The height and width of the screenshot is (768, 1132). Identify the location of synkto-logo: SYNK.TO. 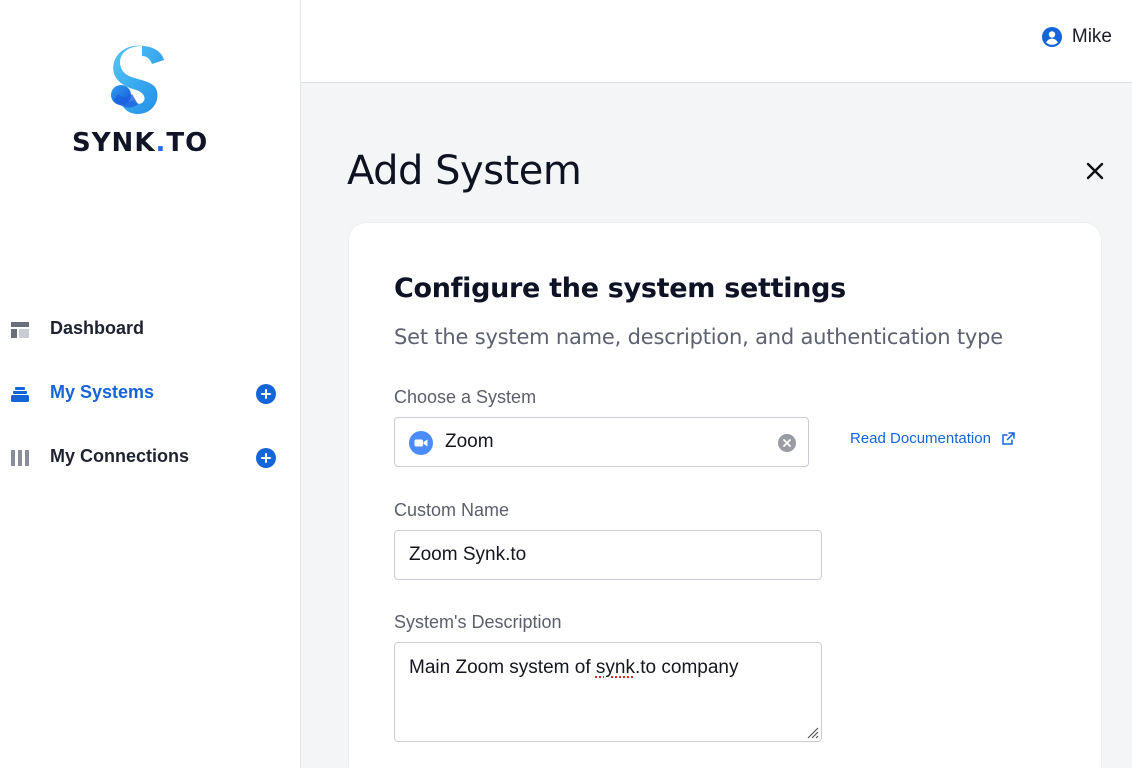
(140, 101).